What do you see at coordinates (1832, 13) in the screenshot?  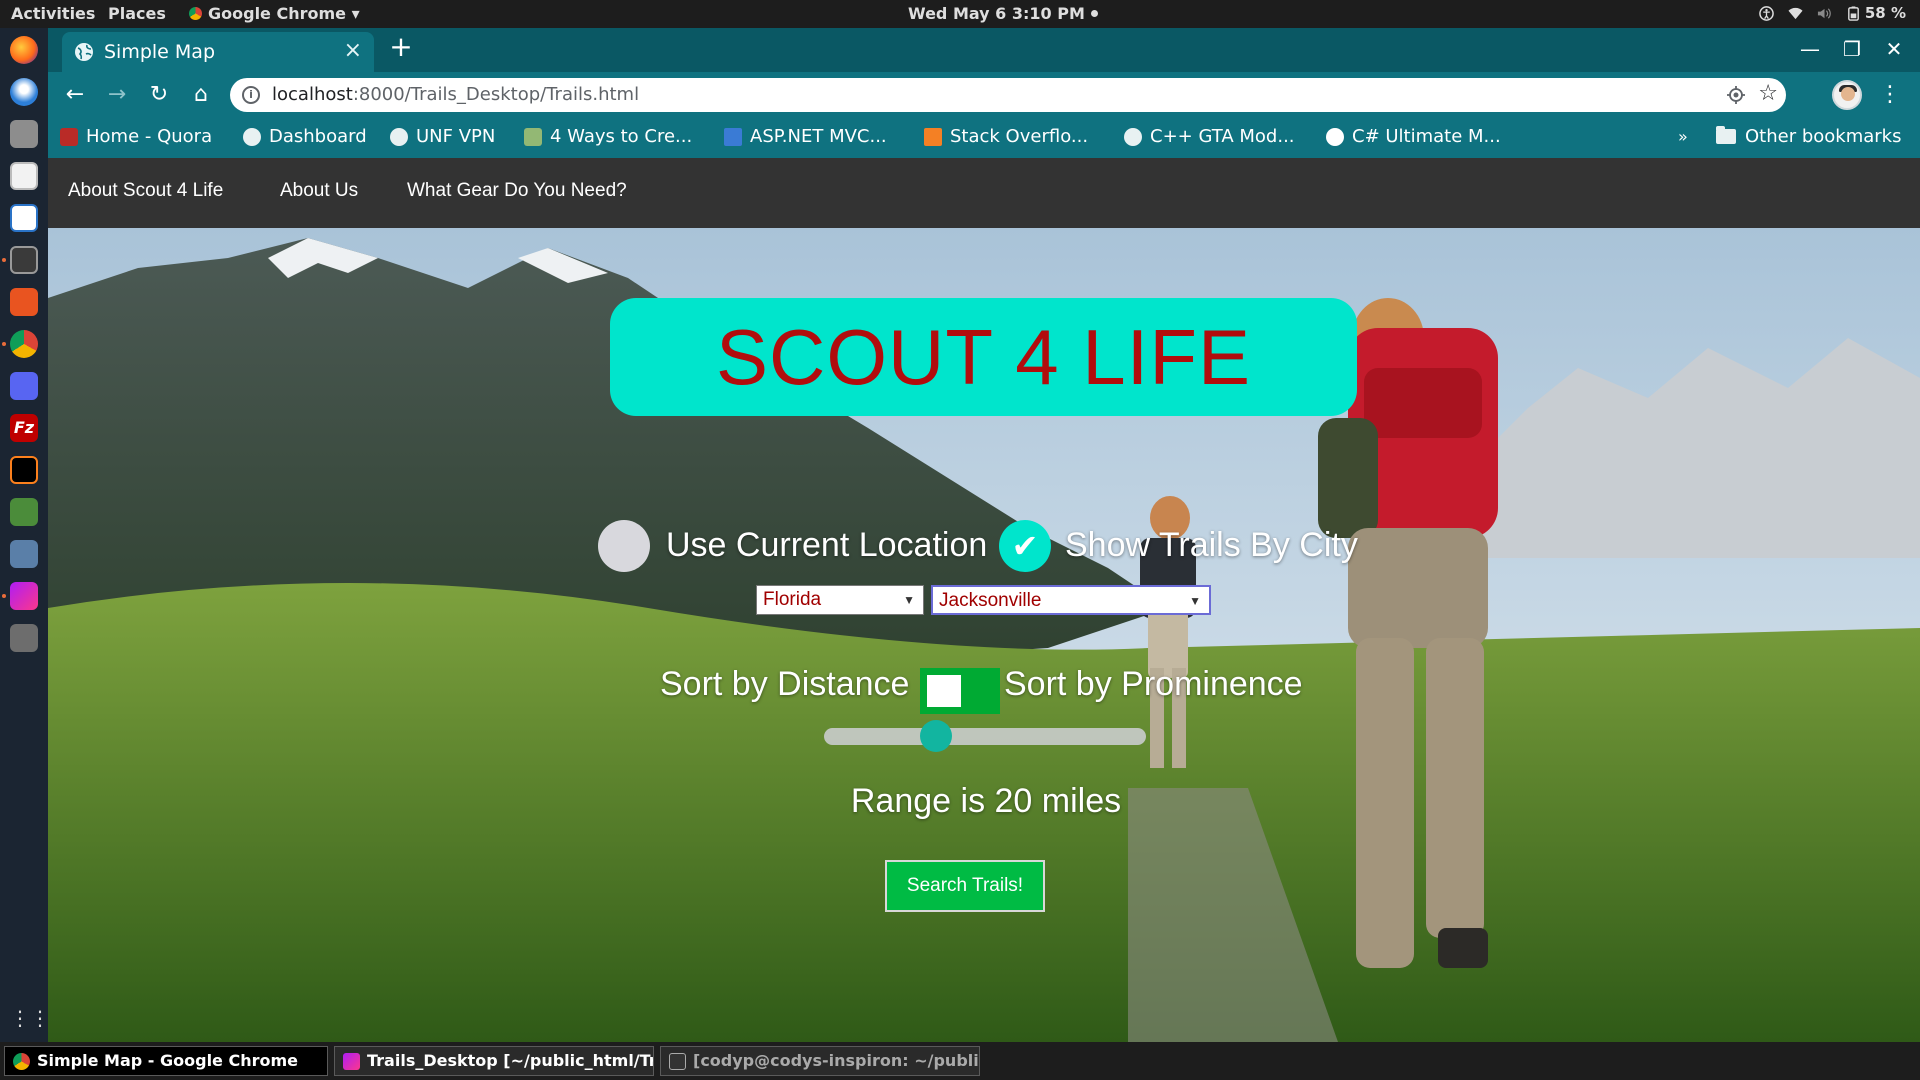 I see `system-tray: 58 %` at bounding box center [1832, 13].